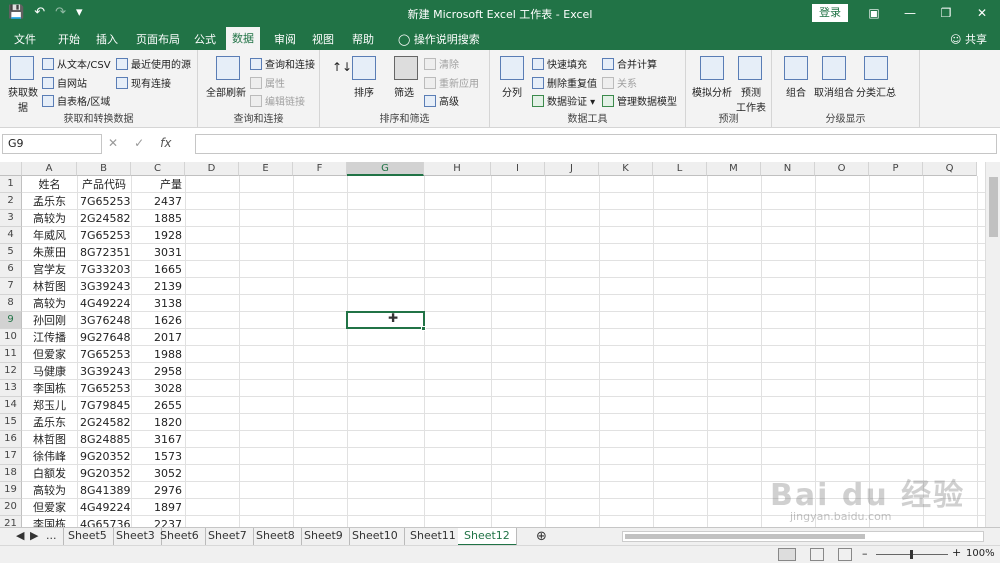 This screenshot has height=563, width=1000. What do you see at coordinates (104, 354) in the screenshot?
I see `cell: 7G65253` at bounding box center [104, 354].